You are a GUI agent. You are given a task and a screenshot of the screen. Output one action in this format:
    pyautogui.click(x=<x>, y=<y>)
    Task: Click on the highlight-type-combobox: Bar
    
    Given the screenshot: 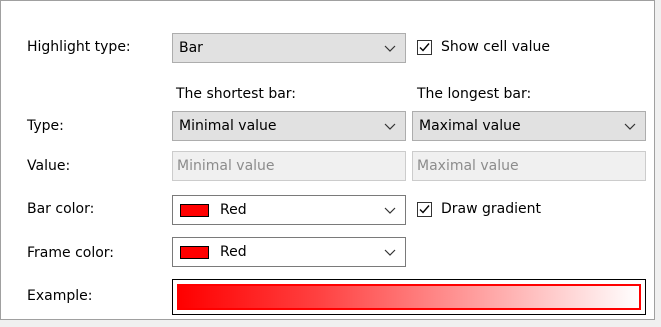 What is the action you would take?
    pyautogui.click(x=289, y=48)
    